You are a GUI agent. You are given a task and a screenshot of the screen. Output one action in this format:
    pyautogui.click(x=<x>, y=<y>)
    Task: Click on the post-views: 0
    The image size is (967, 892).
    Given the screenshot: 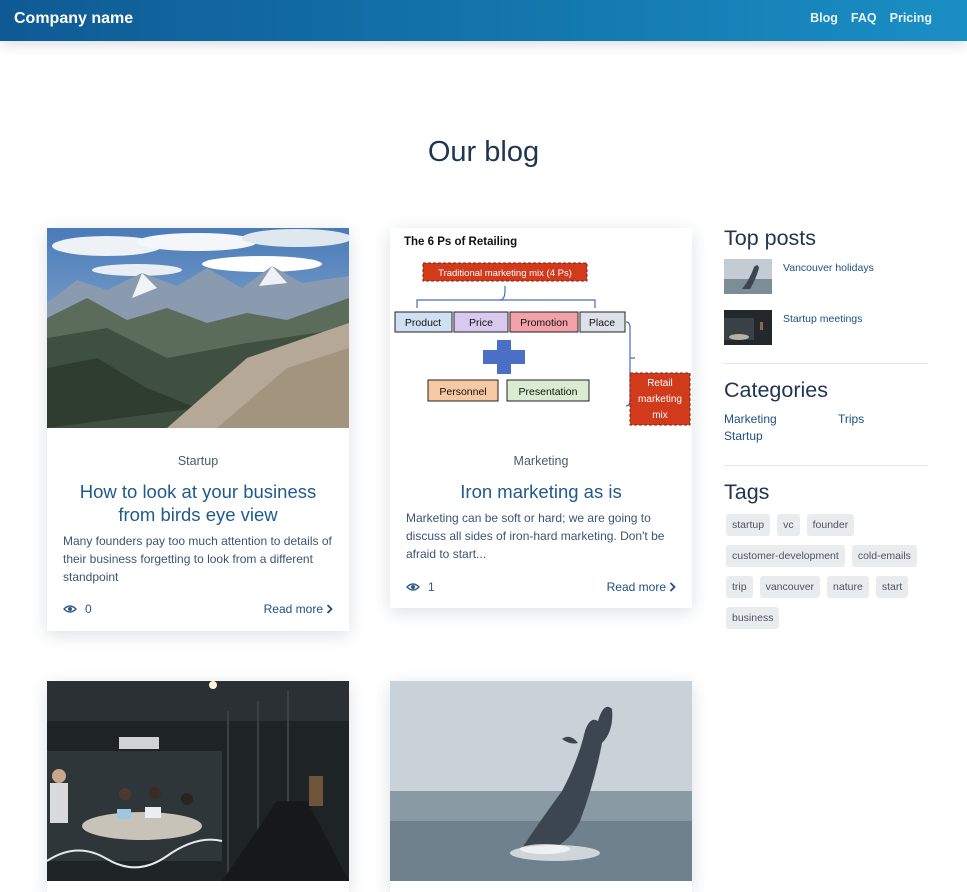 What is the action you would take?
    pyautogui.click(x=77, y=609)
    